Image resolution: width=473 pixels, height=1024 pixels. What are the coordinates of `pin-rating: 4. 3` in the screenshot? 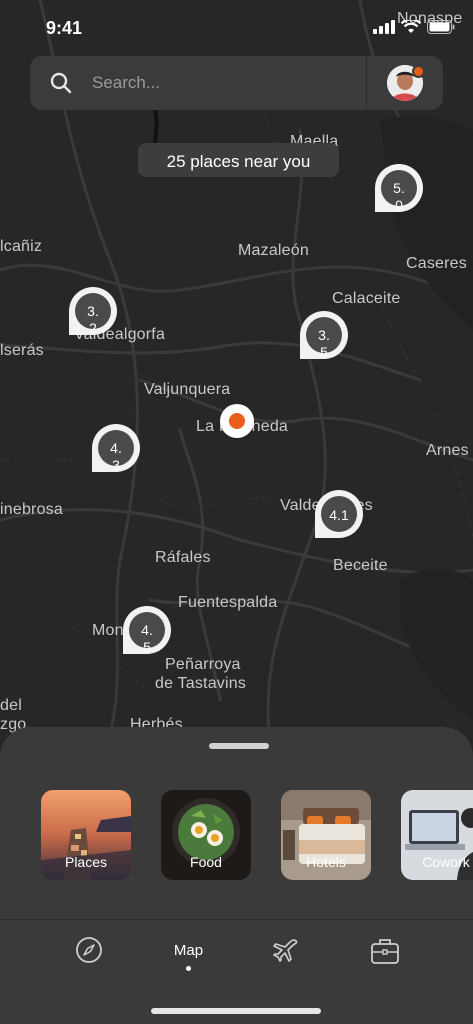 It's located at (116, 456).